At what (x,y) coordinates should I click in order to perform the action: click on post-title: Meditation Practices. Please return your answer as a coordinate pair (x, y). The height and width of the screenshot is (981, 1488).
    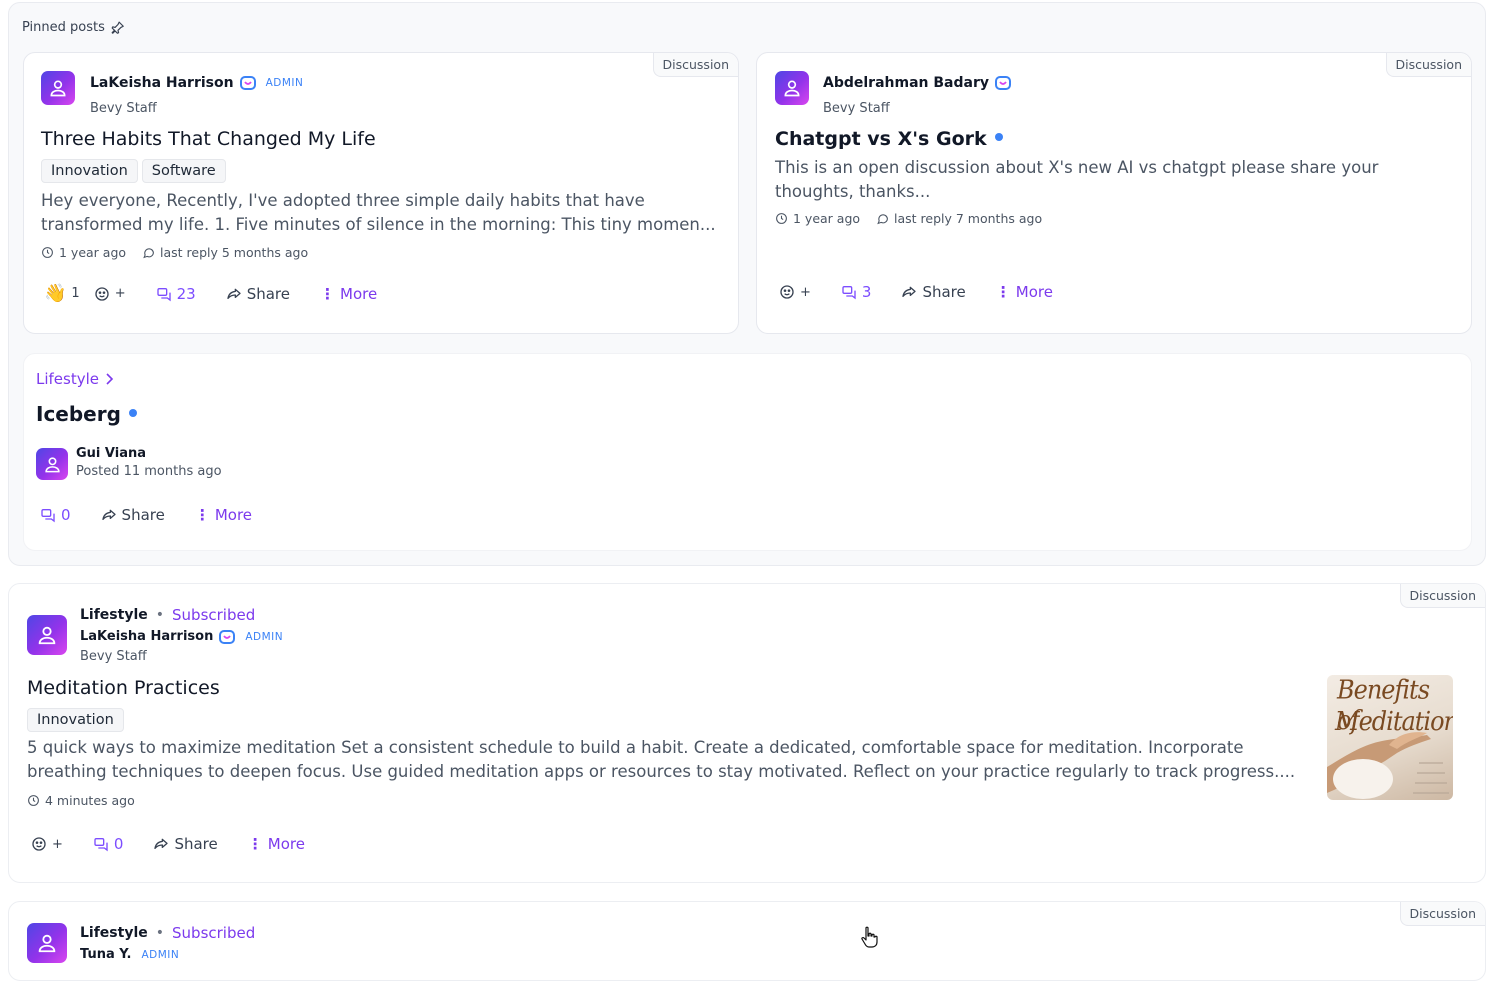
    Looking at the image, I should click on (123, 688).